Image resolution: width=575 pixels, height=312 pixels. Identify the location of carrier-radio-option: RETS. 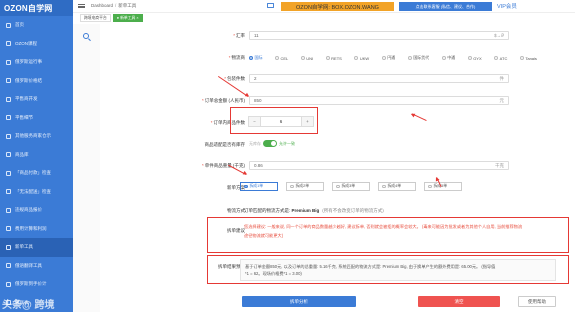
(333, 58).